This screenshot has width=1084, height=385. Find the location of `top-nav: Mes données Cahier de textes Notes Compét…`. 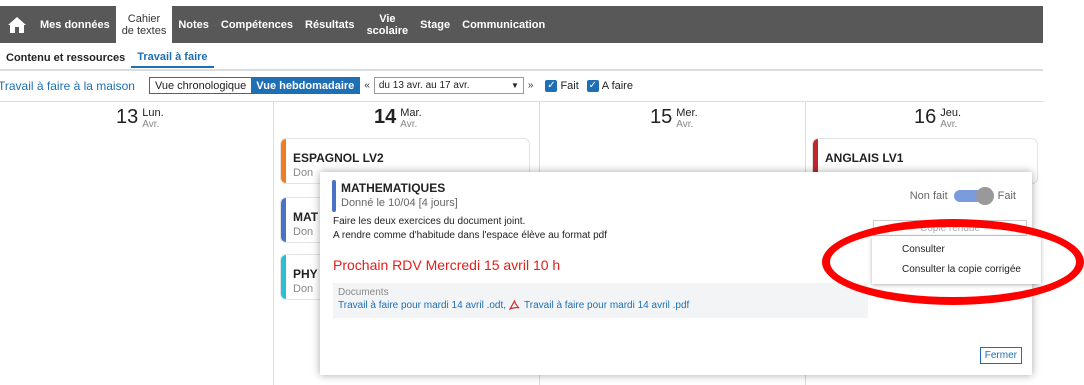

top-nav: Mes données Cahier de textes Notes Compét… is located at coordinates (521, 24).